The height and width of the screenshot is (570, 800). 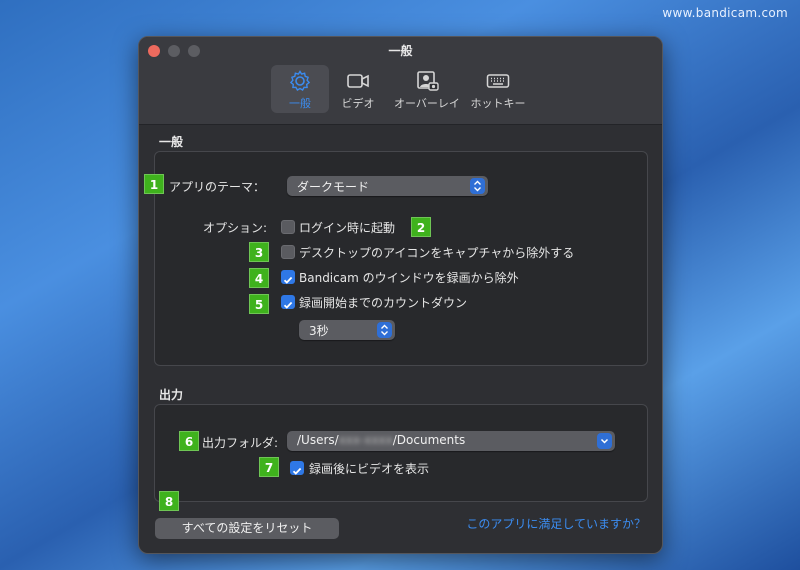 What do you see at coordinates (347, 228) in the screenshot?
I see `launch-at-login-label: ログイン時に起動` at bounding box center [347, 228].